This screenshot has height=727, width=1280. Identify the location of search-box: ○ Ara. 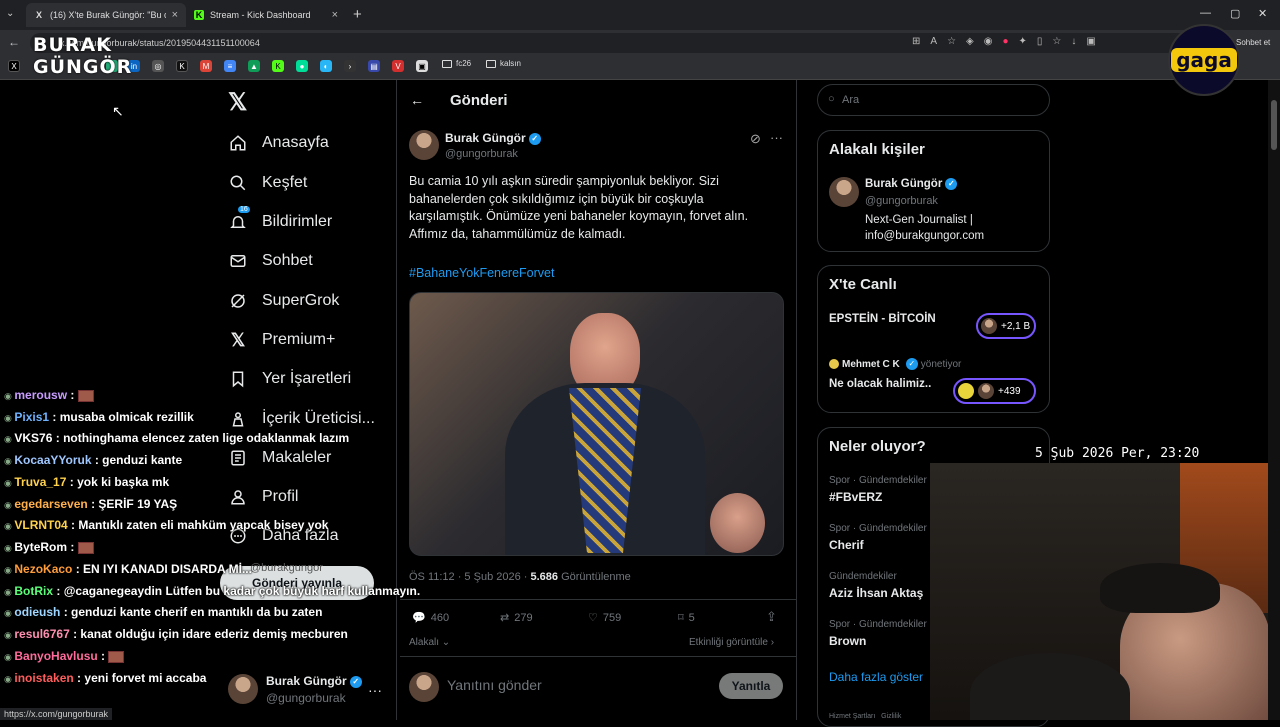
(933, 100).